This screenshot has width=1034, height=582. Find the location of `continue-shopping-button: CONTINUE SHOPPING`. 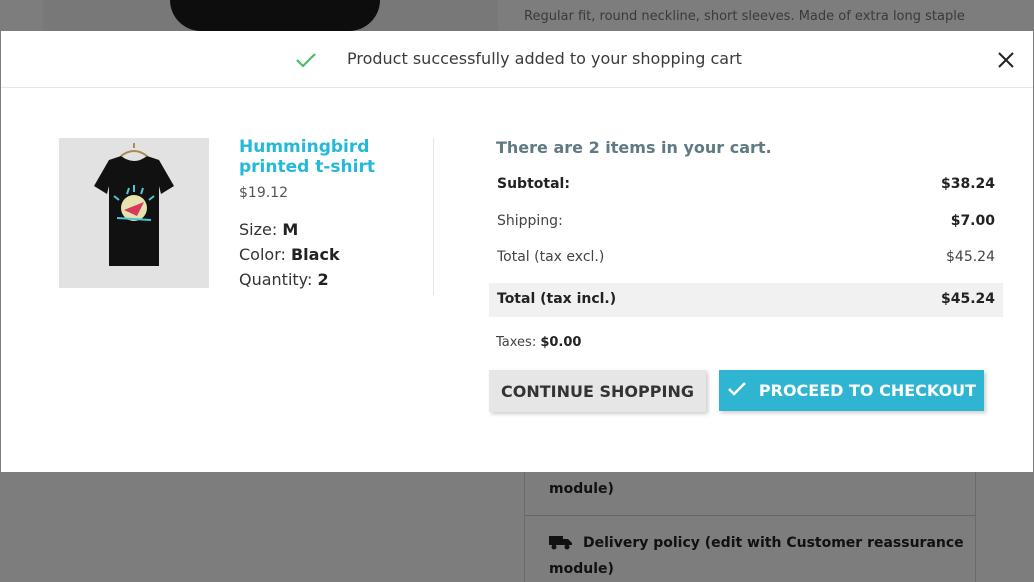

continue-shopping-button: CONTINUE SHOPPING is located at coordinates (597, 391).